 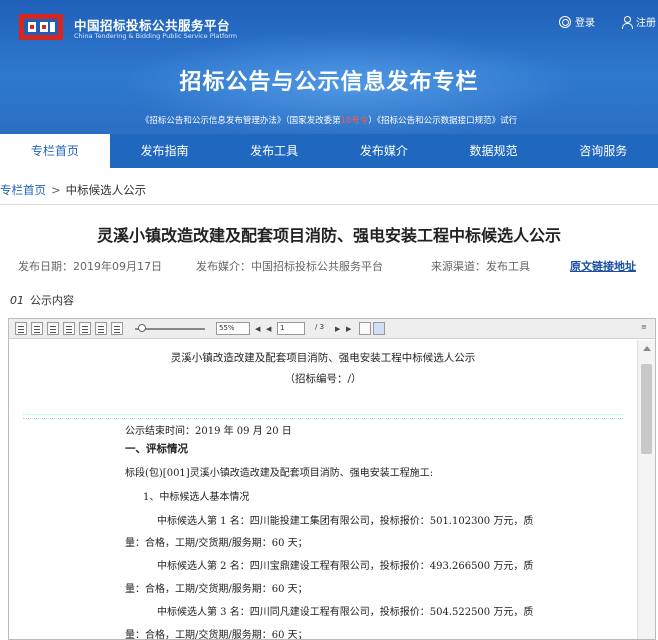 I want to click on zoom-slider-handle, so click(x=142, y=328).